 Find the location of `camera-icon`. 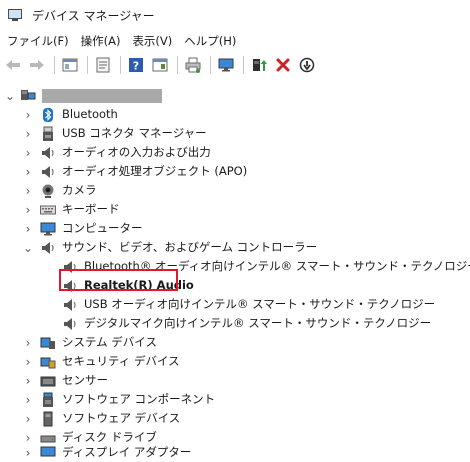

camera-icon is located at coordinates (48, 191).